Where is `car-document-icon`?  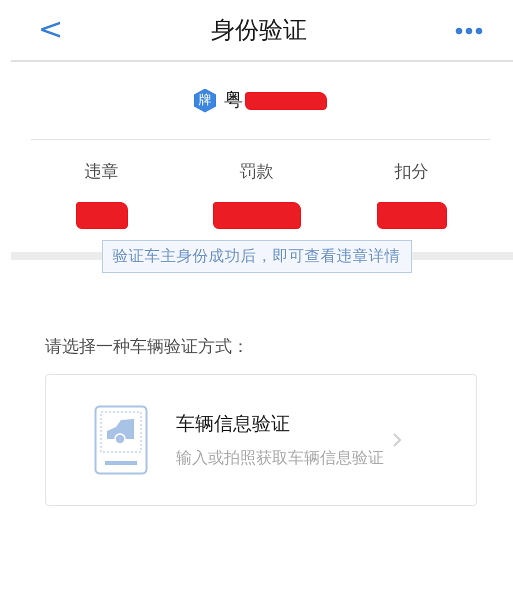 car-document-icon is located at coordinates (121, 439).